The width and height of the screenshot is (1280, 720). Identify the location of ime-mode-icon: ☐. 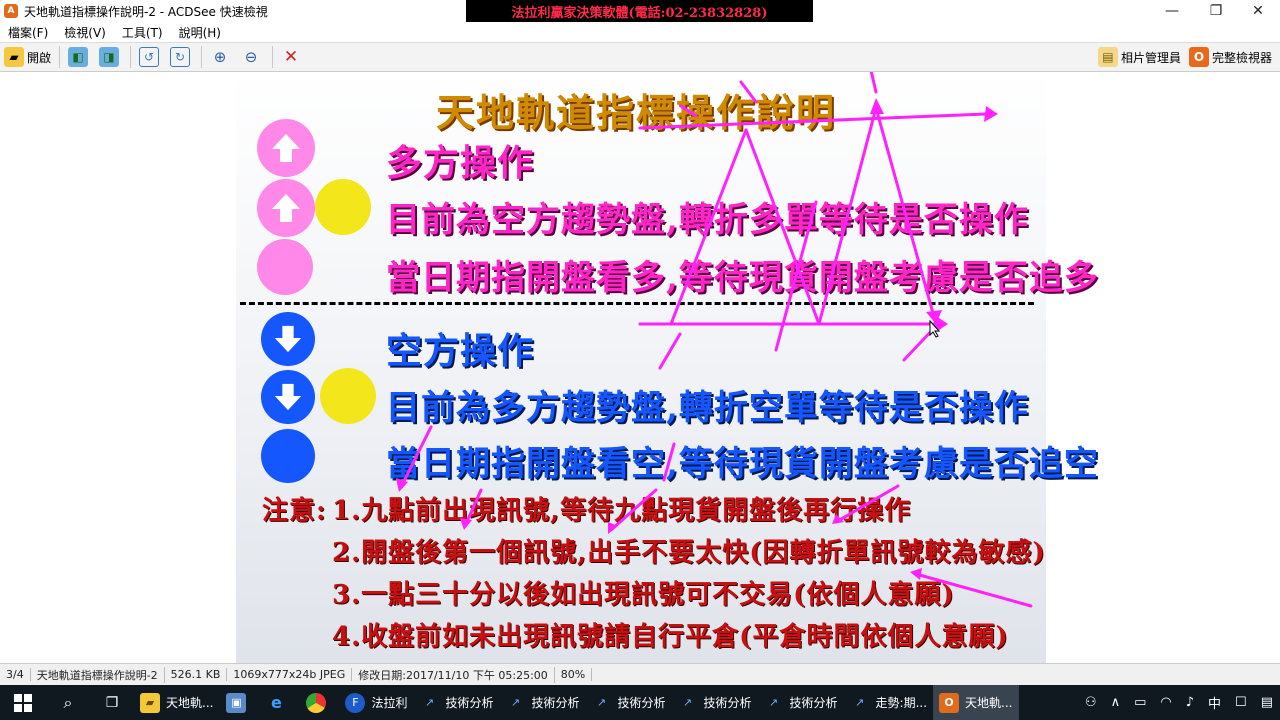
(1241, 702).